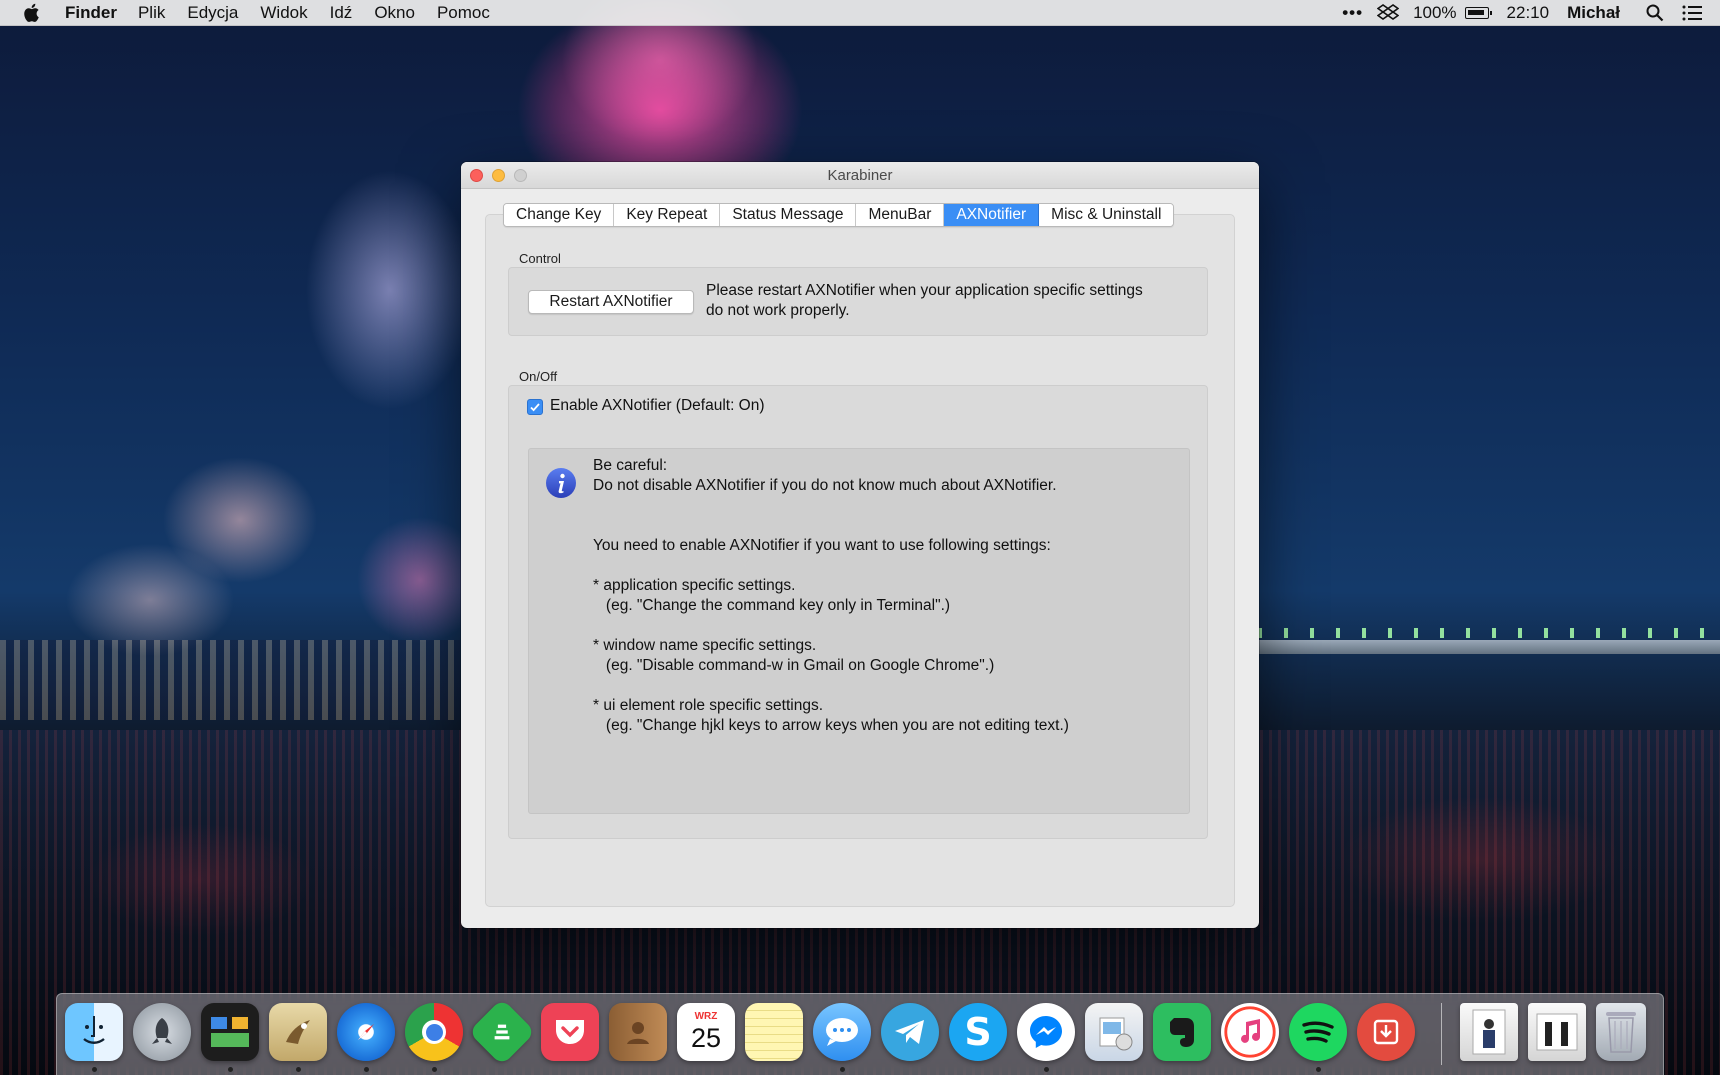 This screenshot has width=1720, height=1075. I want to click on tab-status-message: Status Message, so click(788, 215).